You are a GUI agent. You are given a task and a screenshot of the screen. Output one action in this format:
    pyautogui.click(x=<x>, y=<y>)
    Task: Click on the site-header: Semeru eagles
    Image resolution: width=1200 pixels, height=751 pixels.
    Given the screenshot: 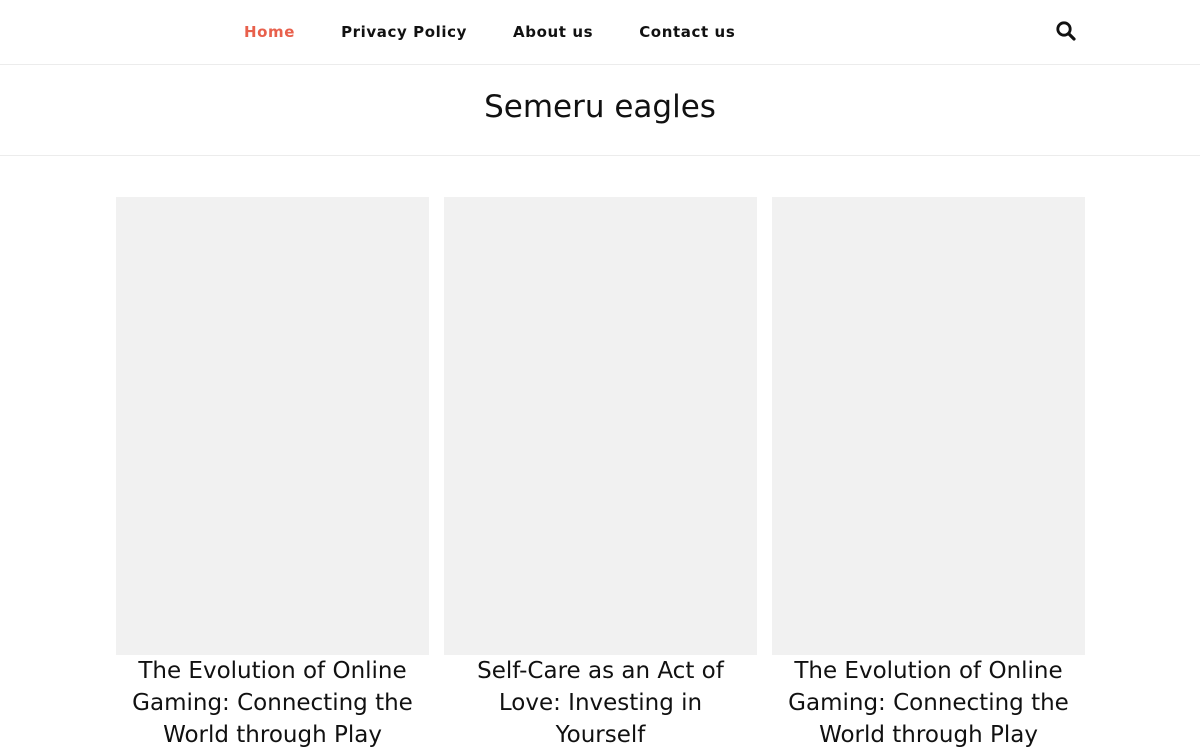 What is the action you would take?
    pyautogui.click(x=600, y=110)
    